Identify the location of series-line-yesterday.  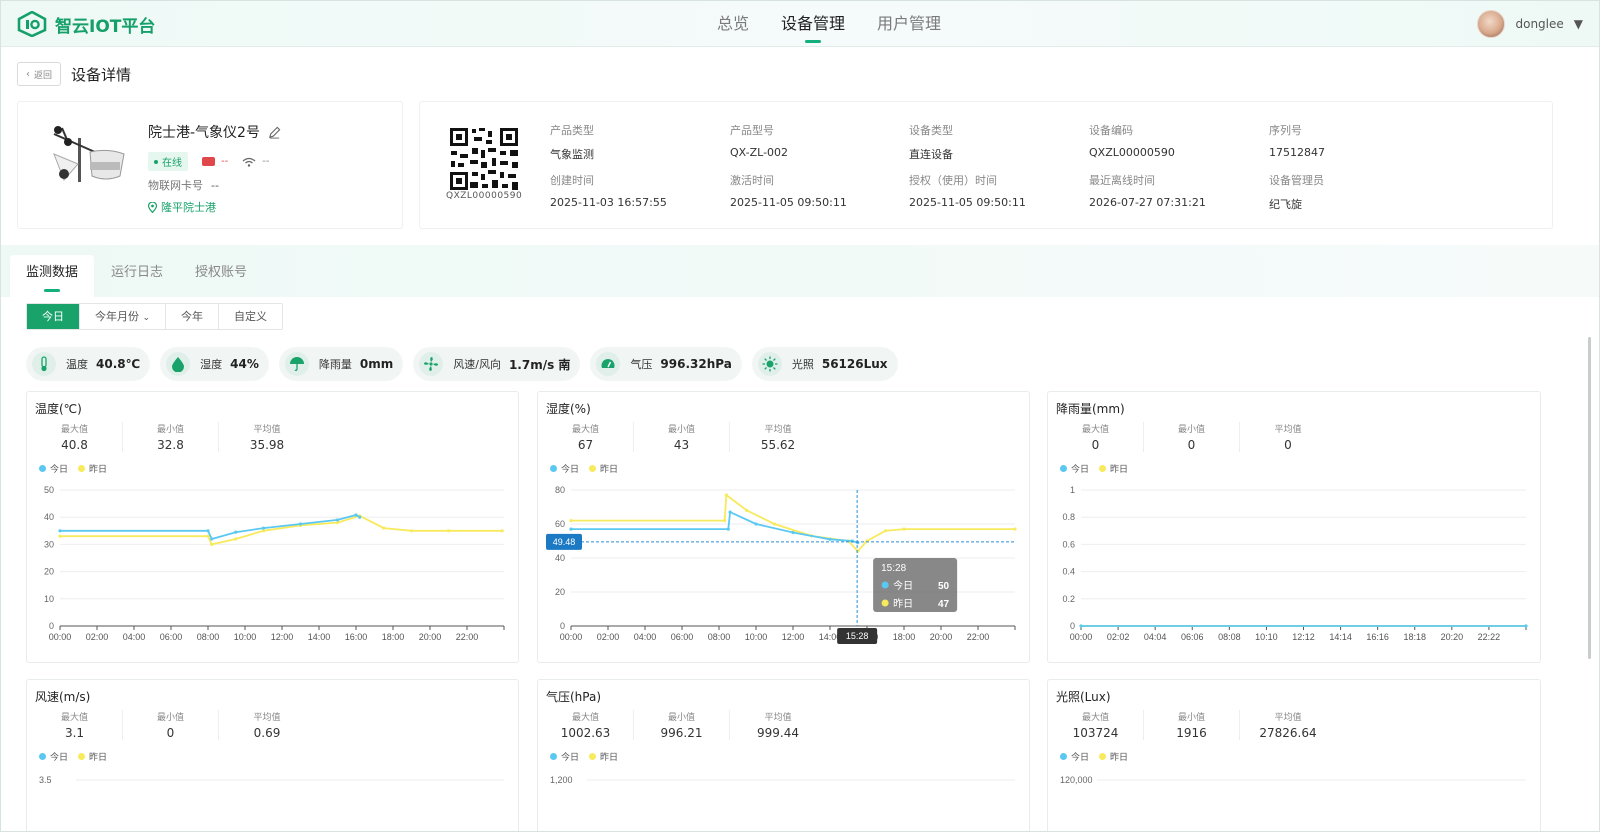
(793, 523).